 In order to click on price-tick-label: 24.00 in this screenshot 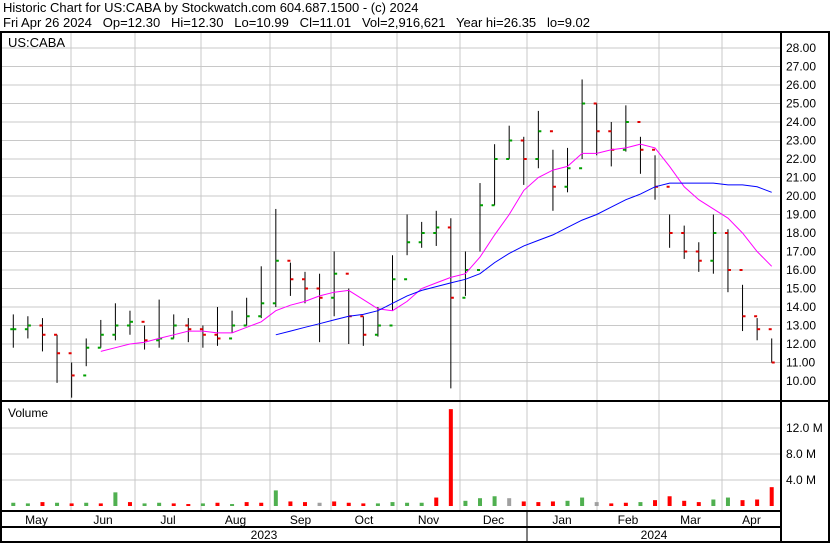, I will do `click(801, 122)`.